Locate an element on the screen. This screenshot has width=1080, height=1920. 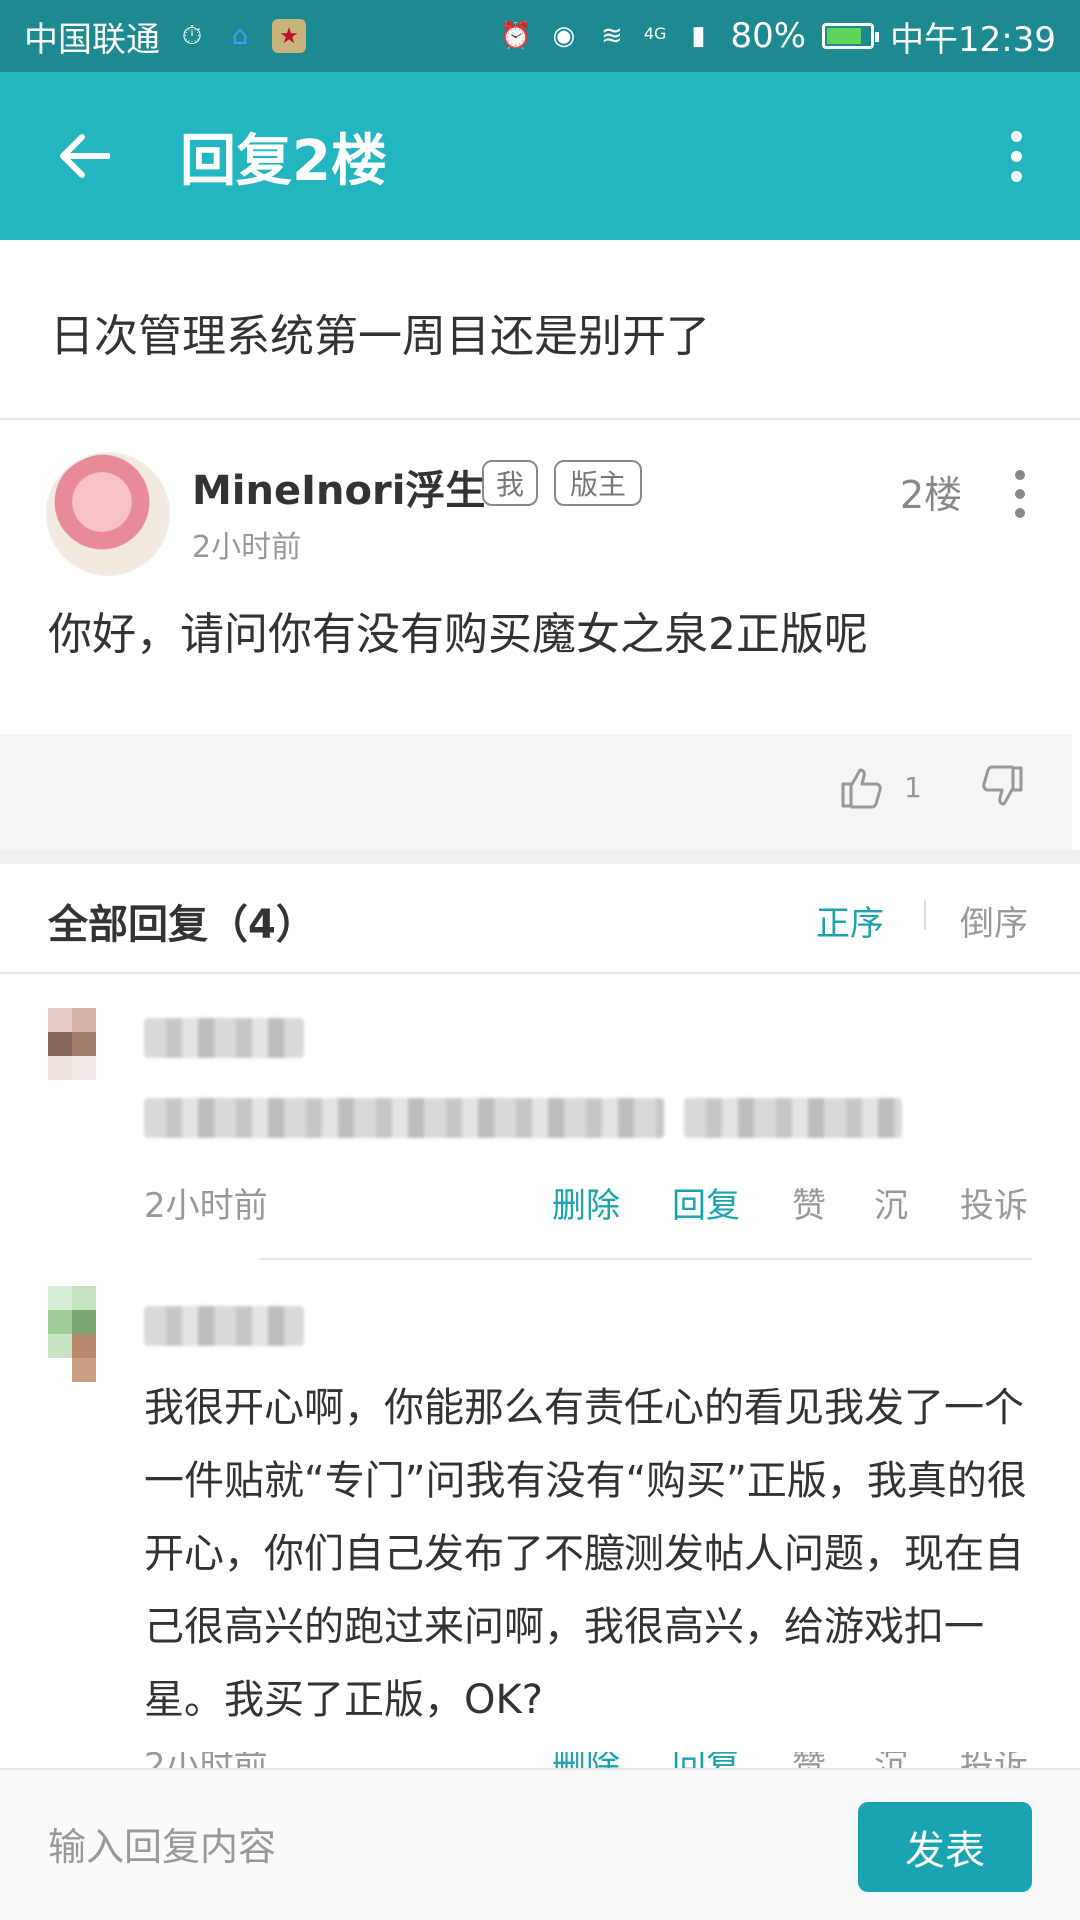
alarm-clock-icon: ⏰ is located at coordinates (516, 36).